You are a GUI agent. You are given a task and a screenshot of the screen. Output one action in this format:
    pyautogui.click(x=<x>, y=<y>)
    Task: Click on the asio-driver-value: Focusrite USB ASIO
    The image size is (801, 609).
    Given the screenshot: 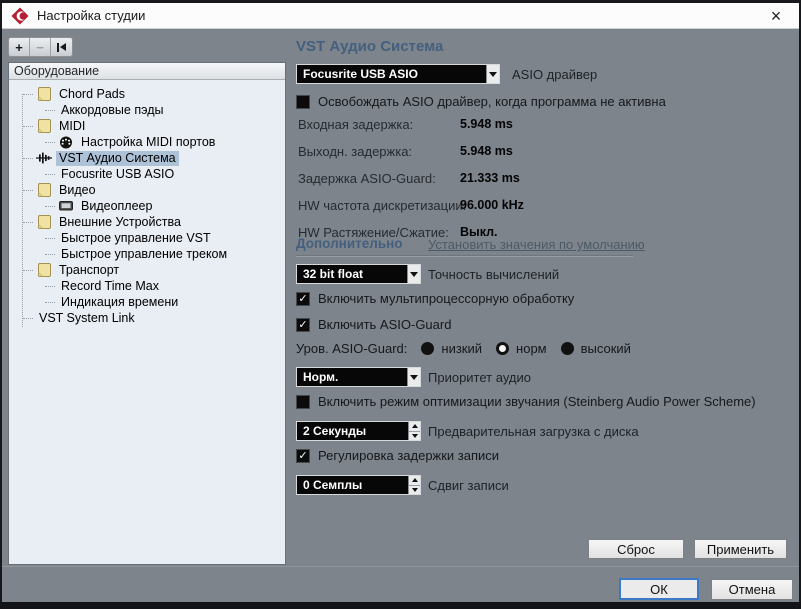 What is the action you would take?
    pyautogui.click(x=360, y=74)
    